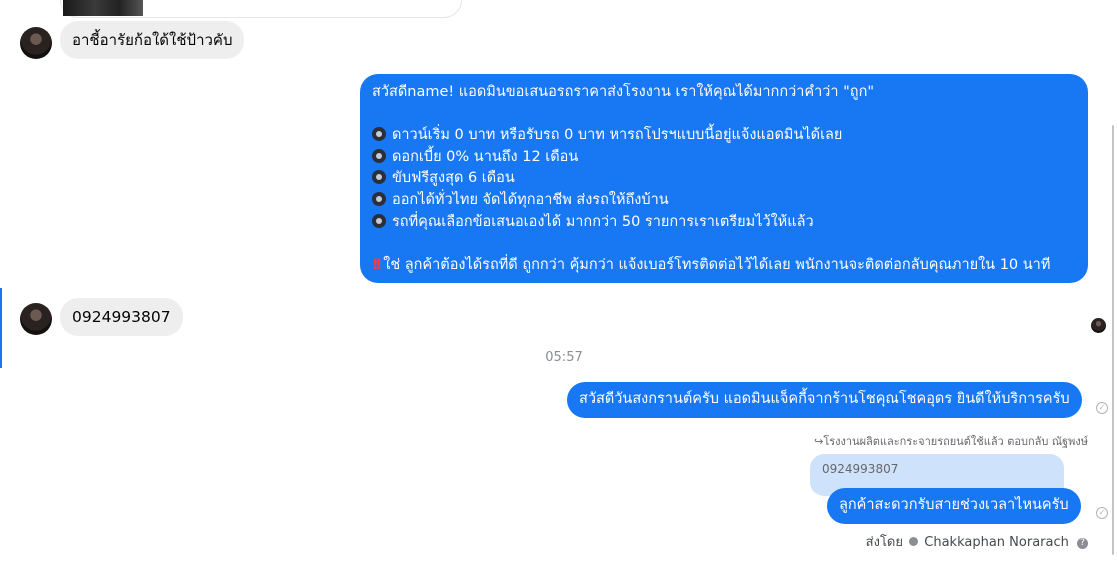  Describe the element at coordinates (103, 8) in the screenshot. I see `shared-post-thumbnail` at that location.